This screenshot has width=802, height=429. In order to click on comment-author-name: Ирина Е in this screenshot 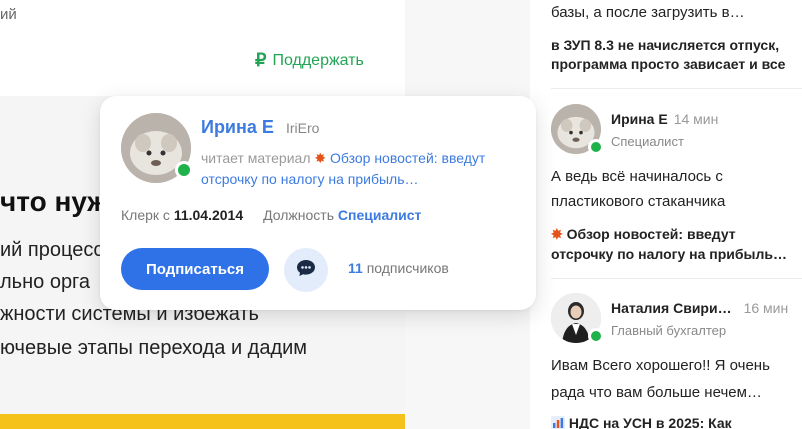, I will do `click(639, 119)`.